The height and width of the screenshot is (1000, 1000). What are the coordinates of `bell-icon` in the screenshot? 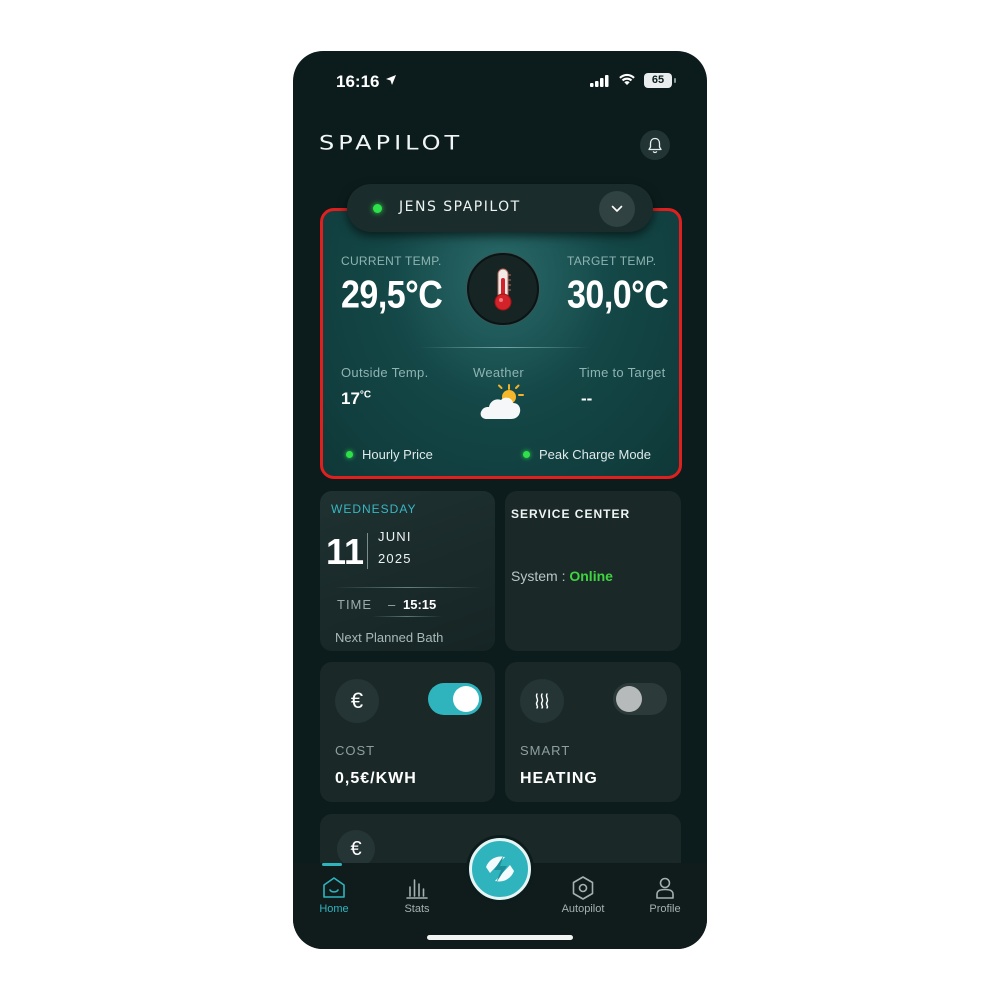 It's located at (655, 145).